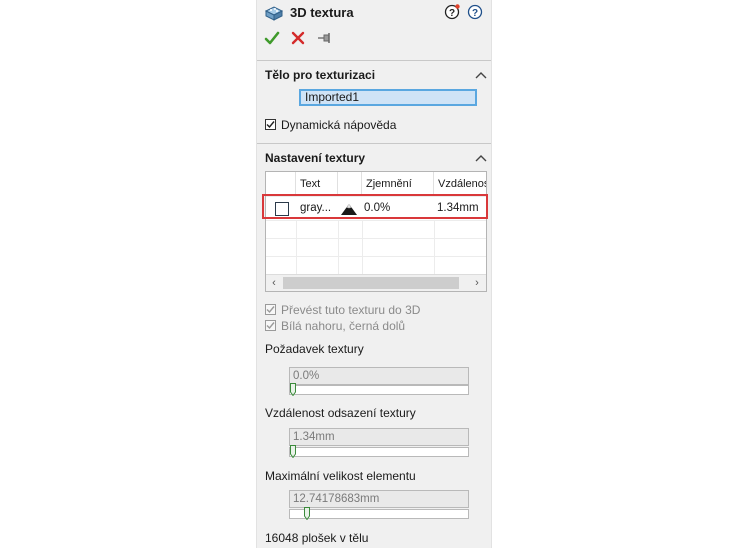  I want to click on texture-cube-icon, so click(274, 13).